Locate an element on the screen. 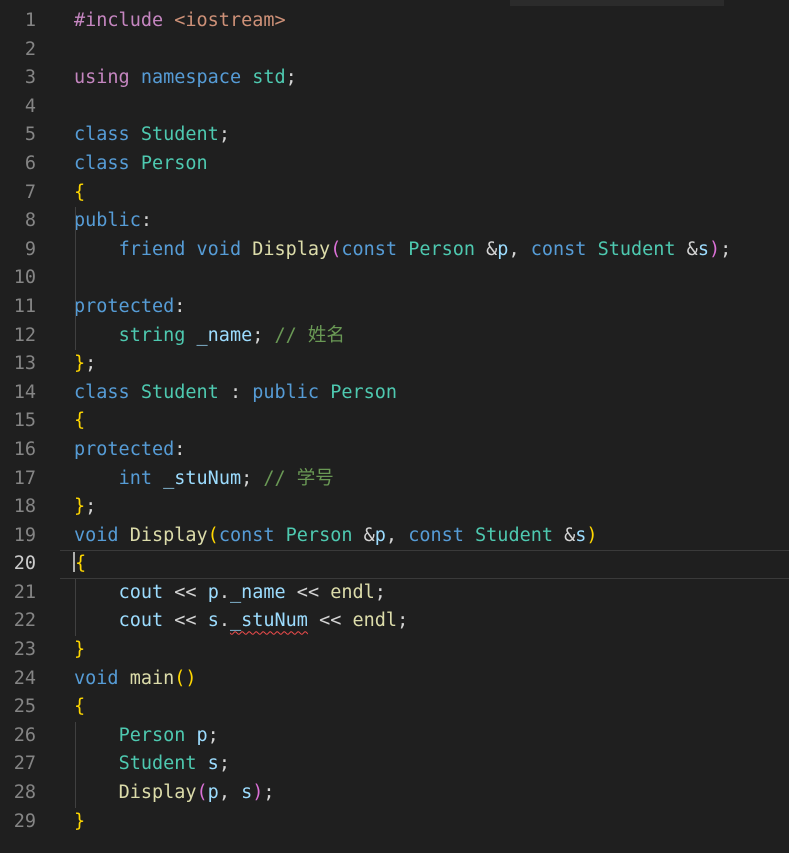  line-number: 15 is located at coordinates (24, 421).